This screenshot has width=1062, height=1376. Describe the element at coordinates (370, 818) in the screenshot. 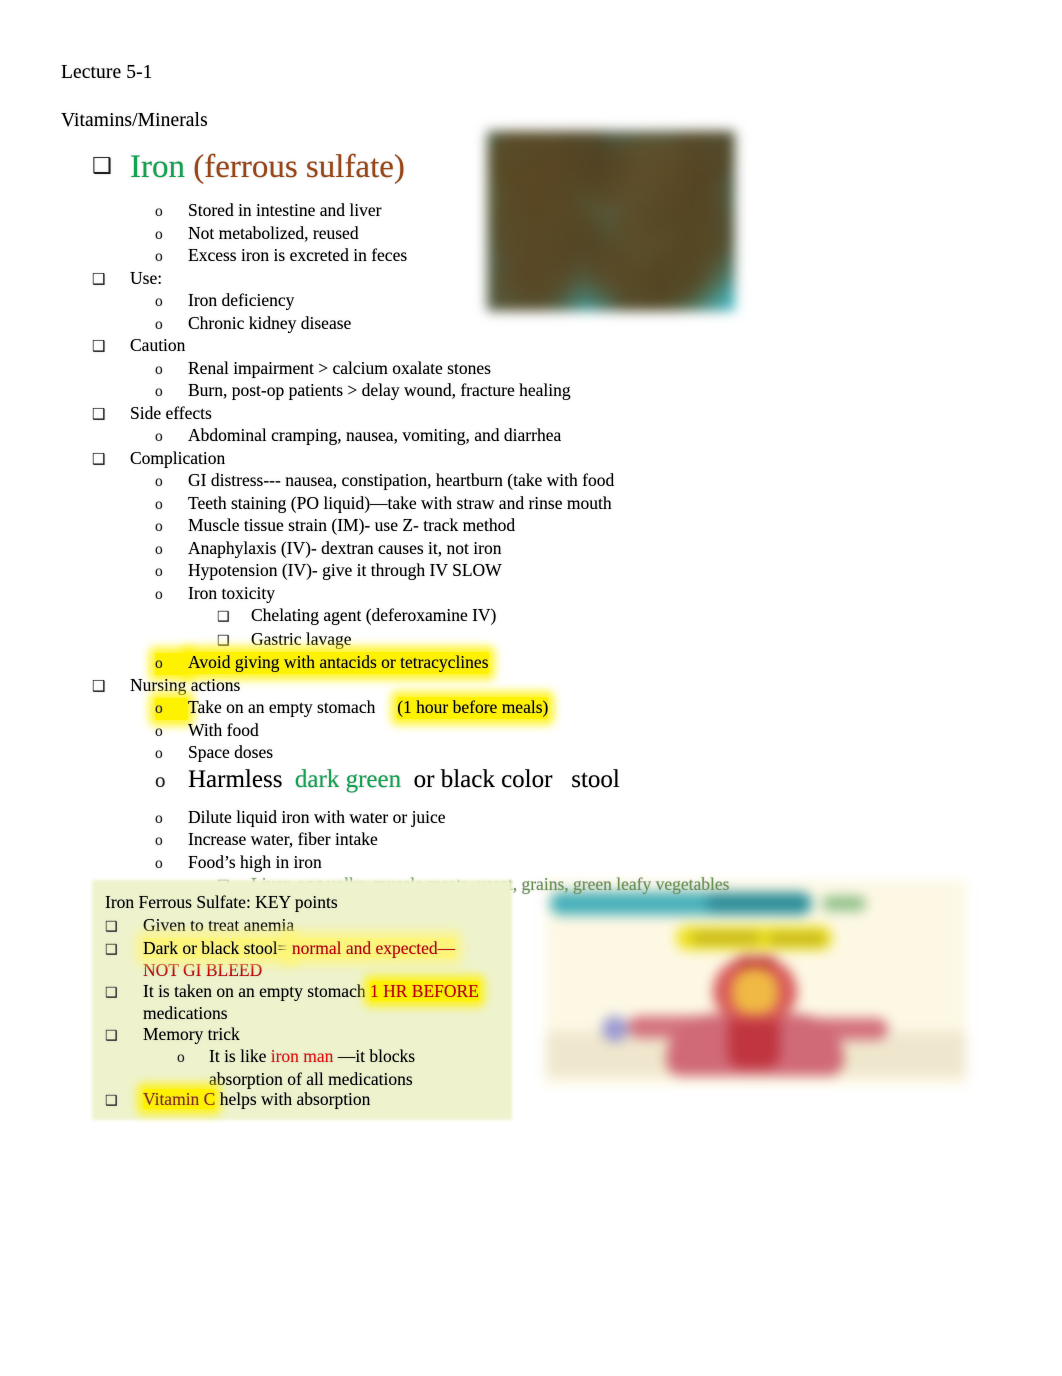

I see `list-item: o Dilute liquid iron with water or juice` at that location.